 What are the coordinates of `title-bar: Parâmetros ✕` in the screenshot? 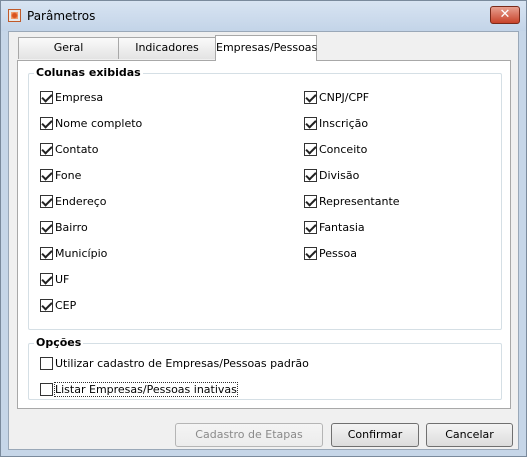 It's located at (263, 16).